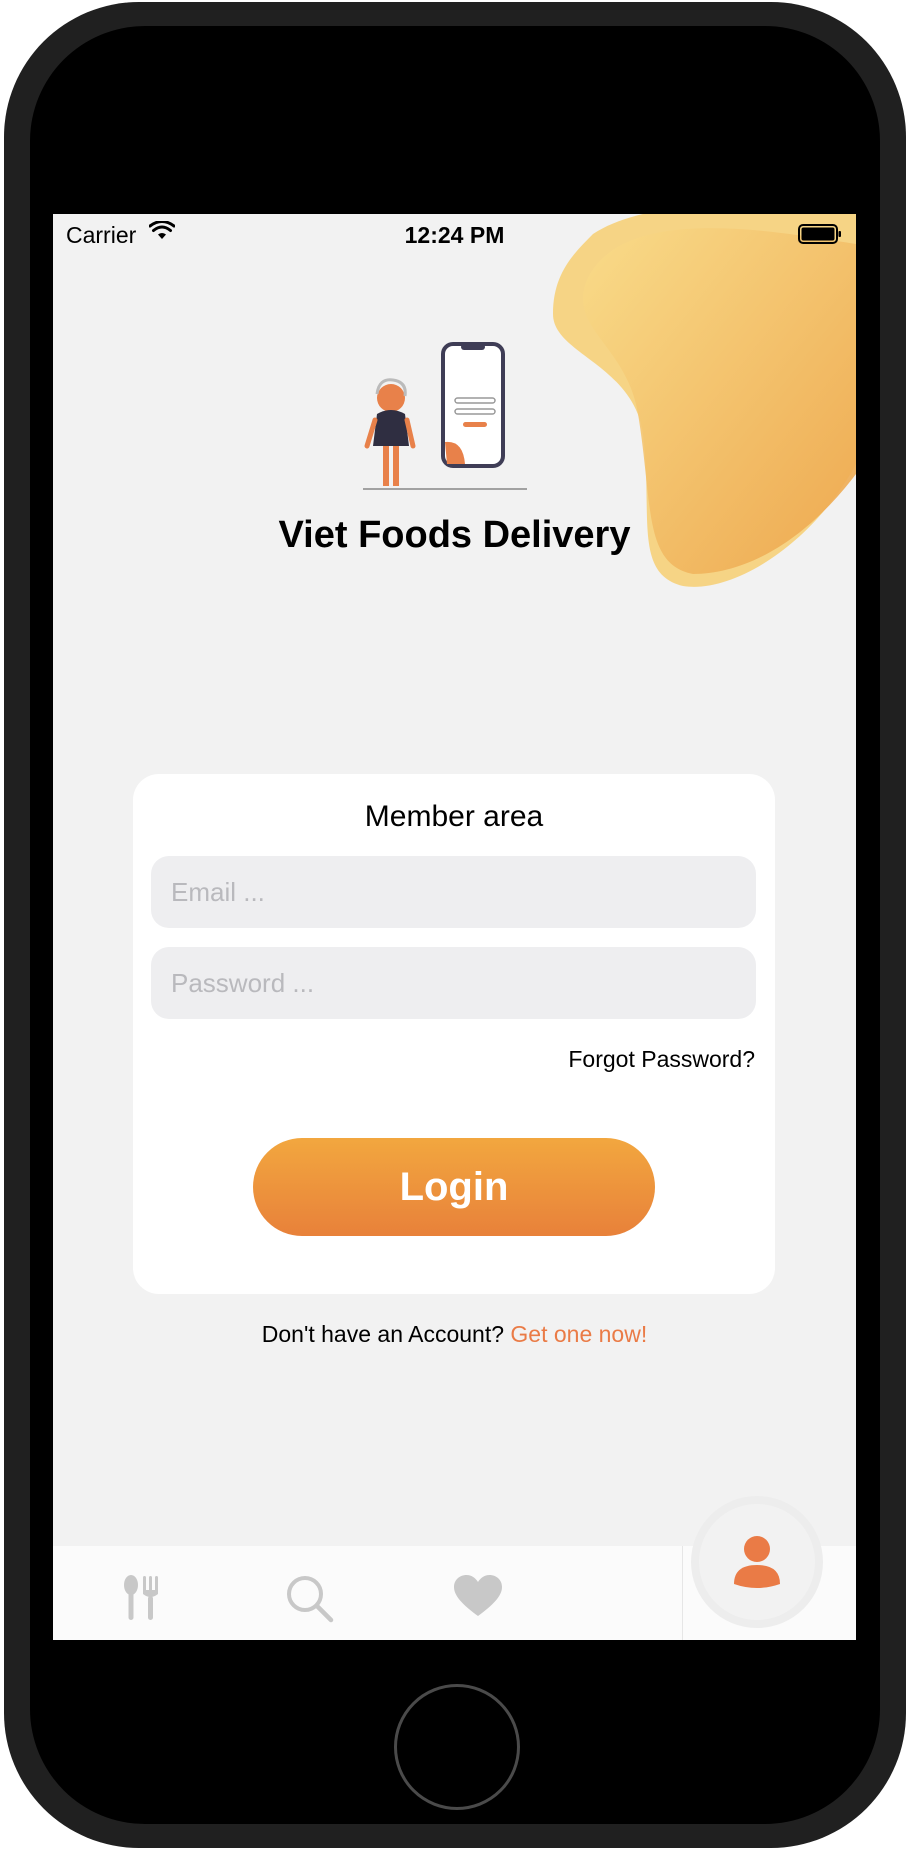 The image size is (913, 1854). I want to click on status-bar: Carrier 12:24 PM, so click(454, 234).